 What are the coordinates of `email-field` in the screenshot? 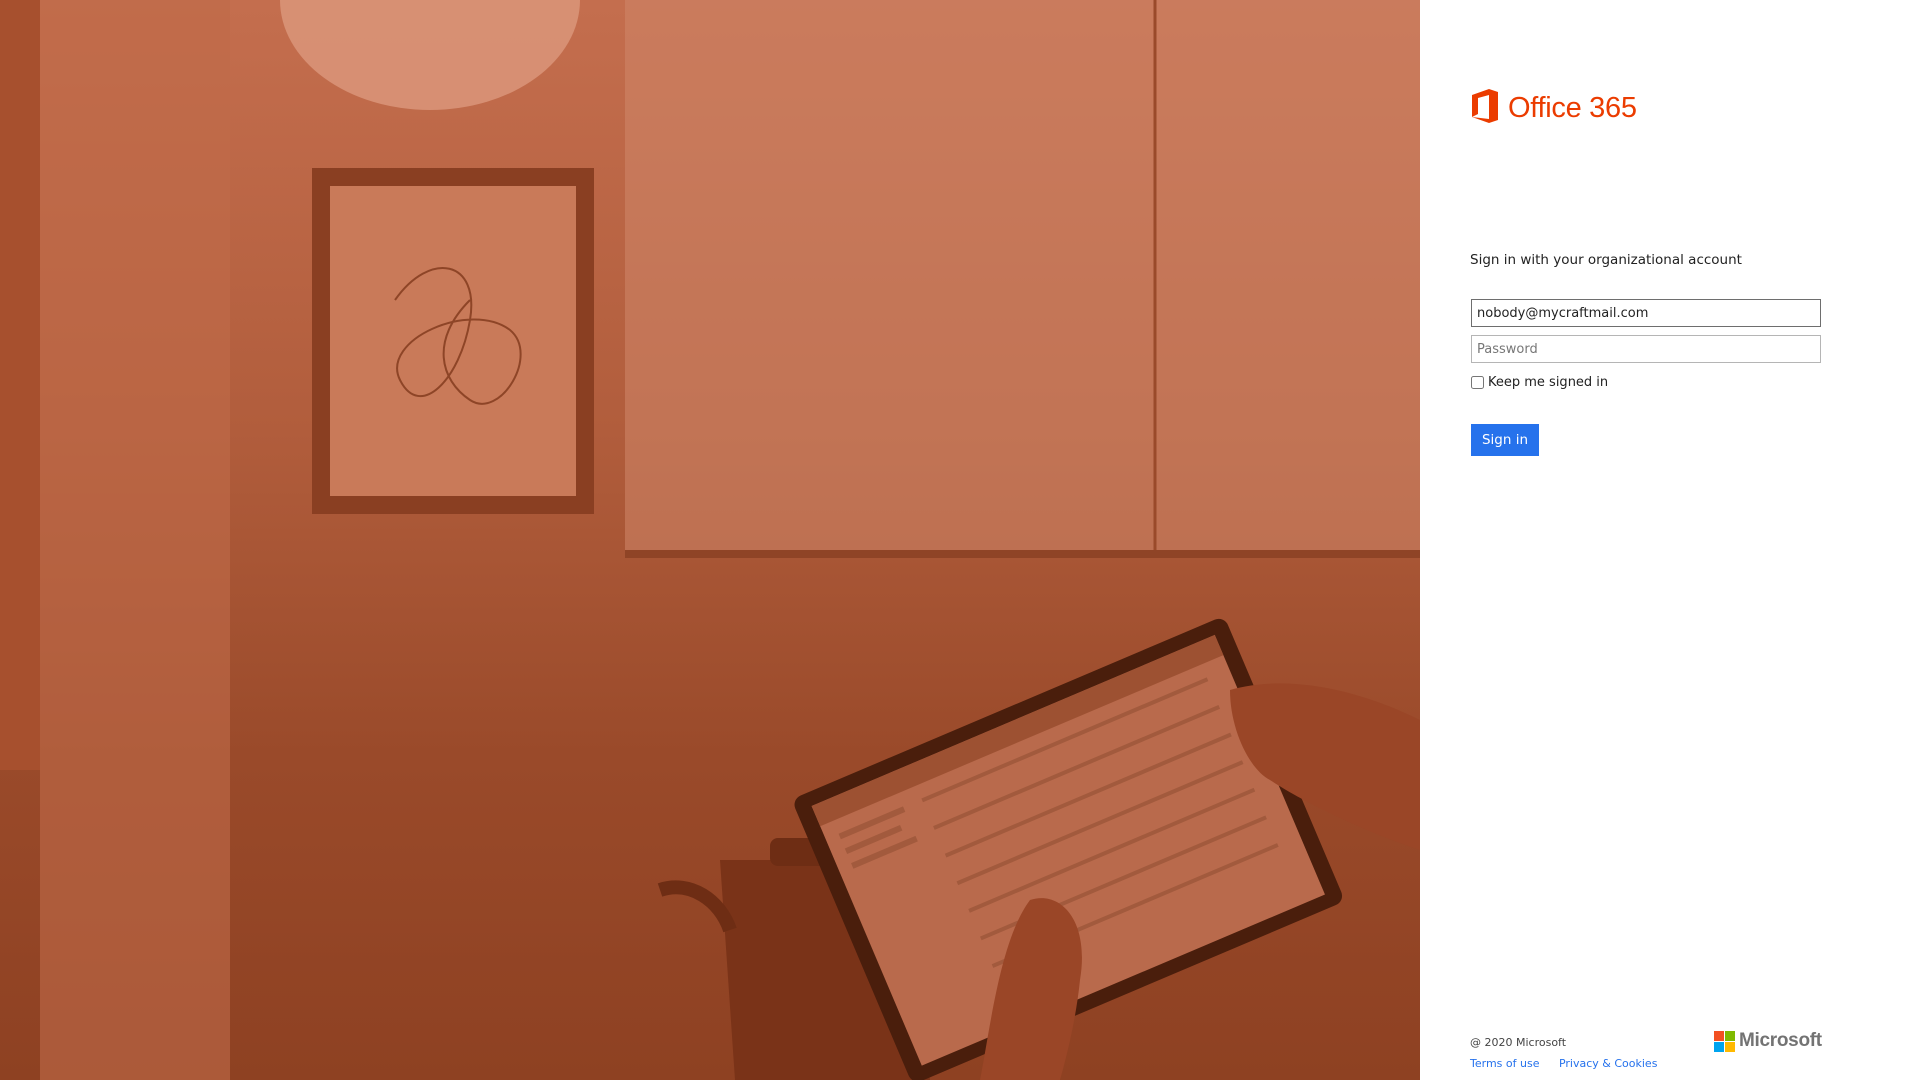 It's located at (1646, 313).